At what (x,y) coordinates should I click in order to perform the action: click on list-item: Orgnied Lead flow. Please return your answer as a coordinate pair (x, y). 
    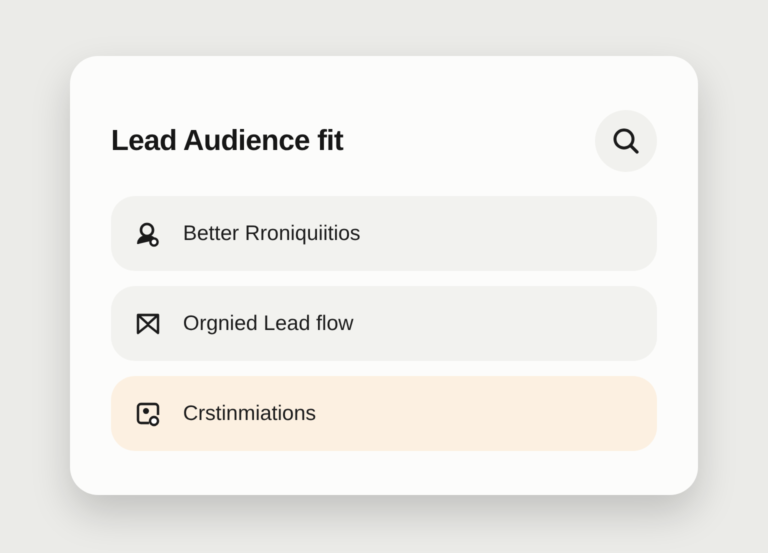
    Looking at the image, I should click on (384, 323).